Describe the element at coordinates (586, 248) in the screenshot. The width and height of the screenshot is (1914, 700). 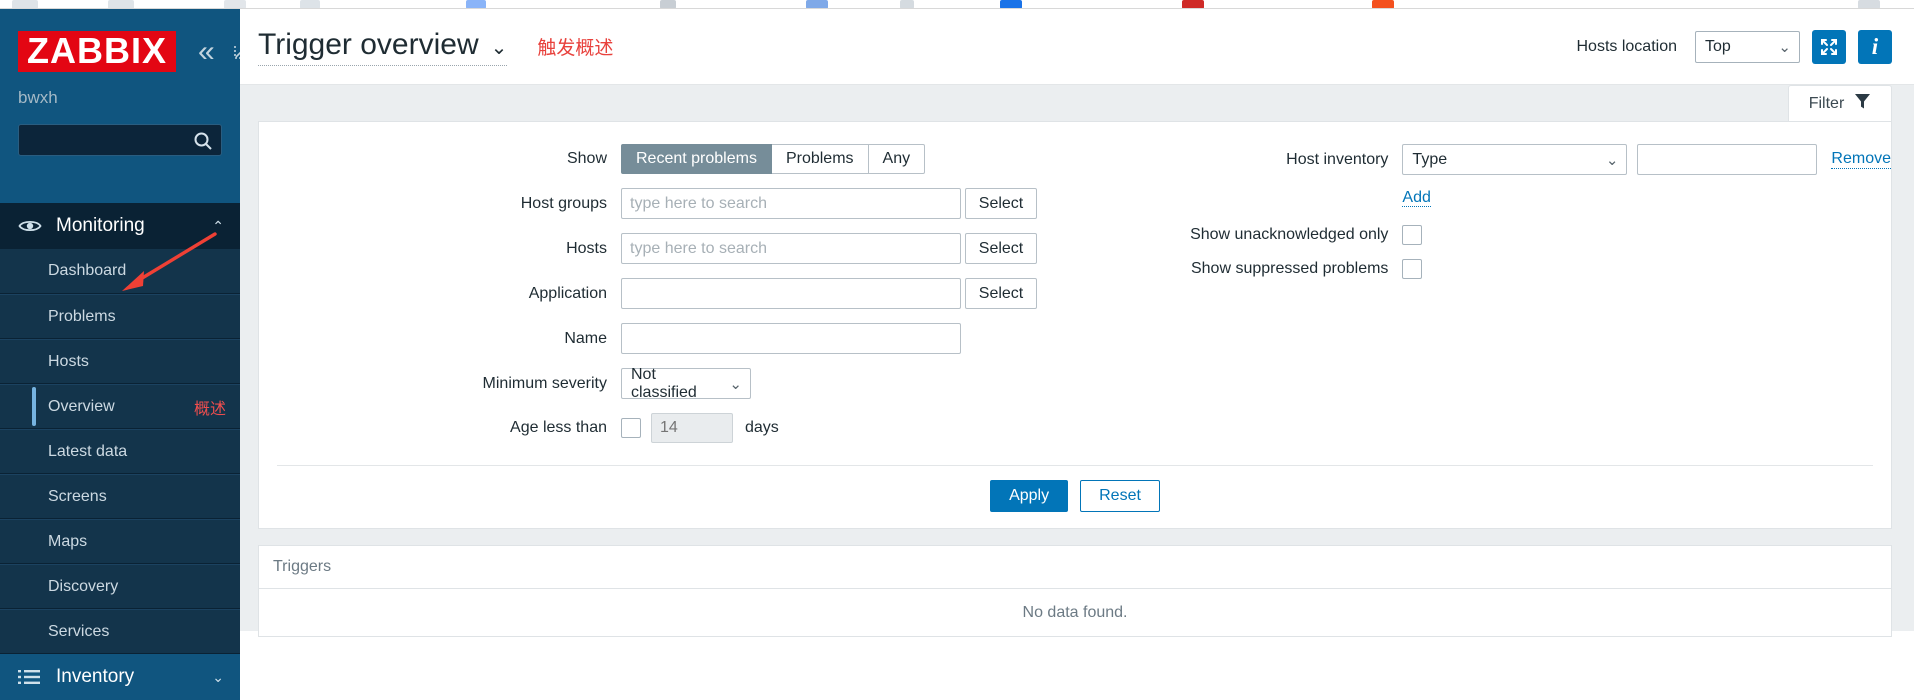
I see `hosts-label: Hosts` at that location.